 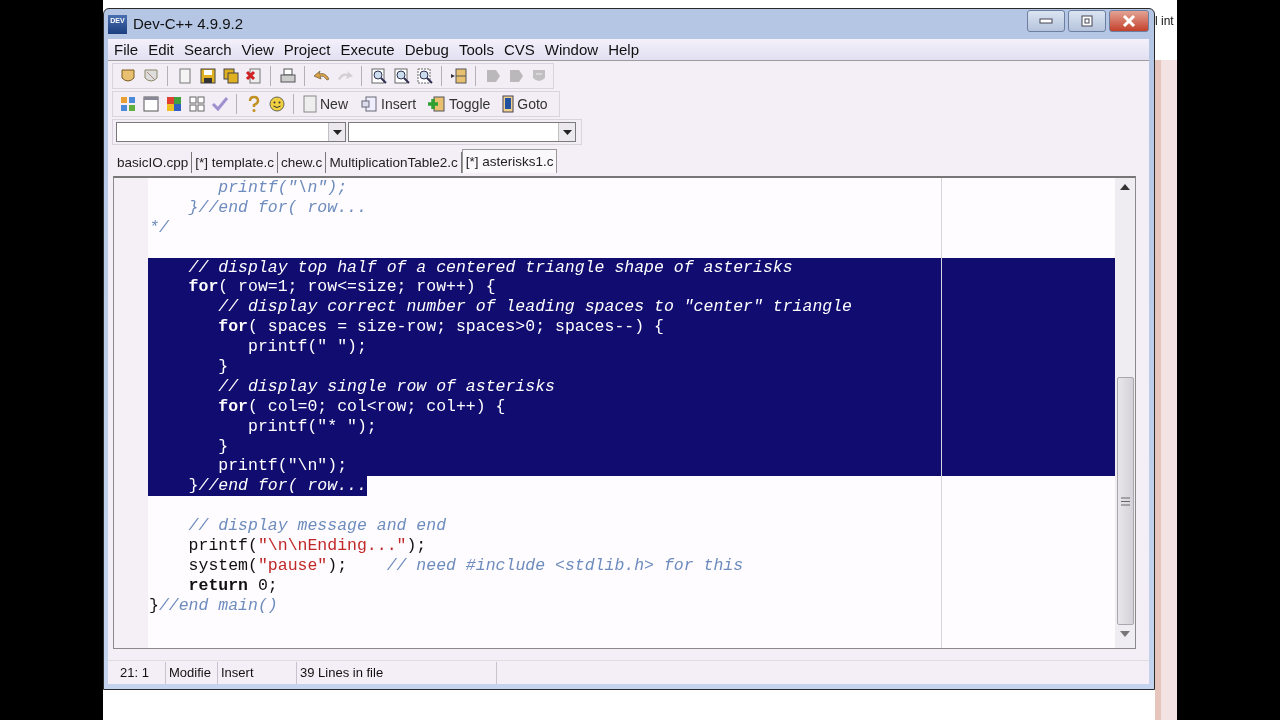 What do you see at coordinates (317, 526) in the screenshot?
I see `code-line: // display message and end` at bounding box center [317, 526].